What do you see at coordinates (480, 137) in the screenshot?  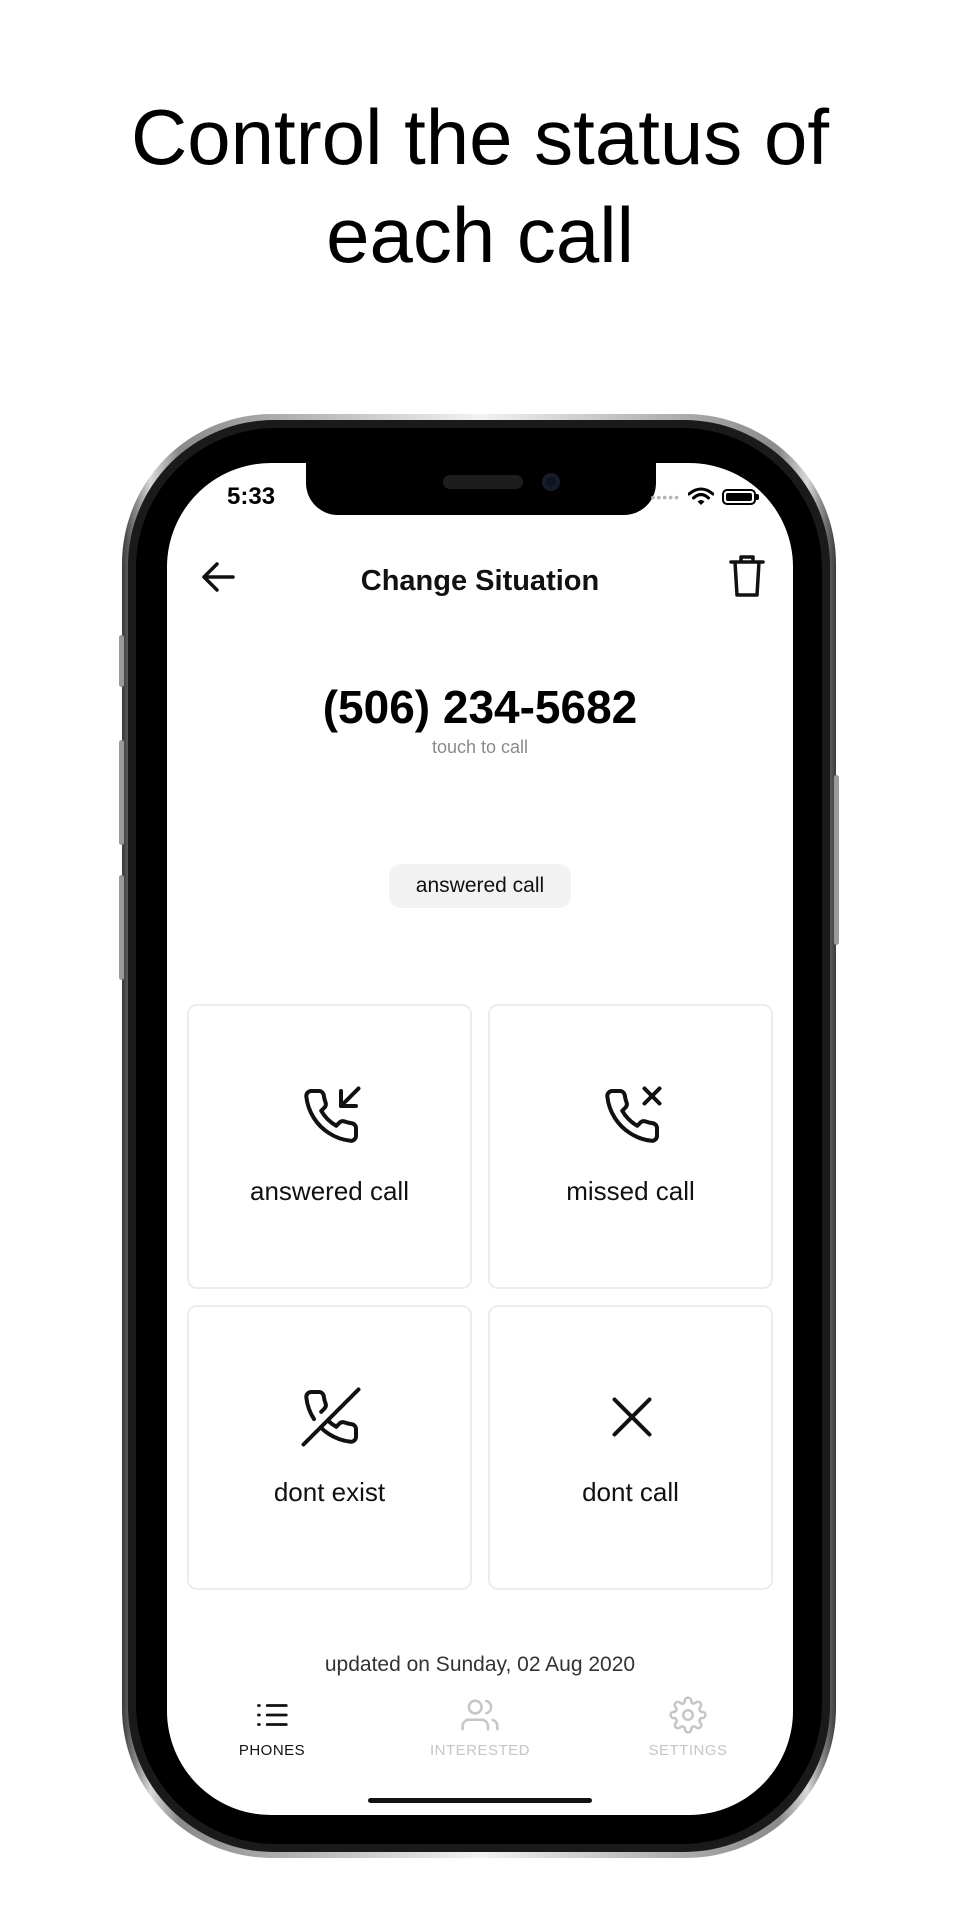 I see `headline-line-1: Control the status of` at bounding box center [480, 137].